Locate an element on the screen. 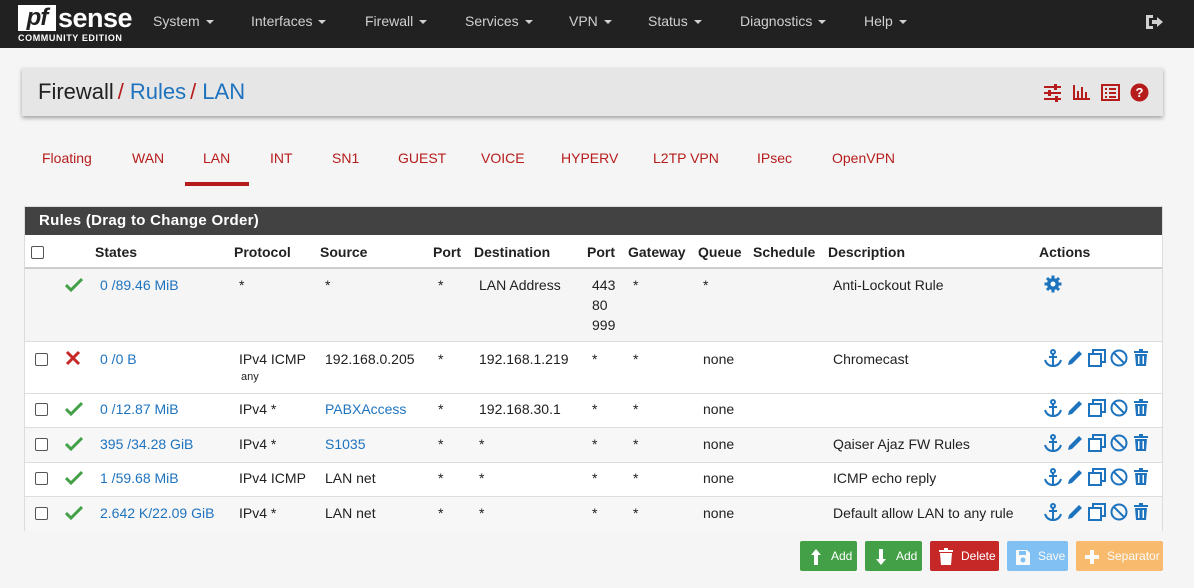 This screenshot has width=1194, height=588. gear-icon is located at coordinates (1053, 284).